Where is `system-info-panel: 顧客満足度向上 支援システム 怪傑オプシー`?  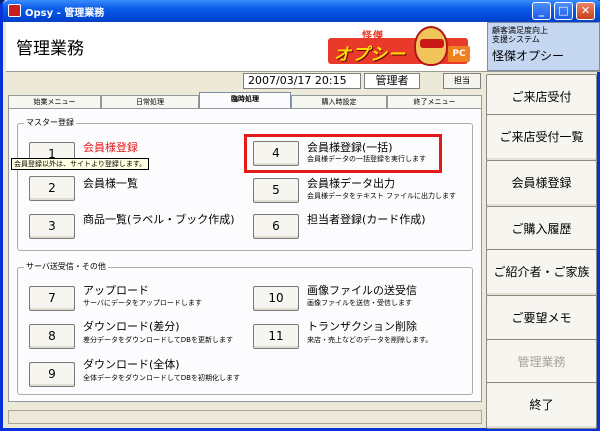 system-info-panel: 顧客満足度向上 支援システム 怪傑オプシー is located at coordinates (543, 46).